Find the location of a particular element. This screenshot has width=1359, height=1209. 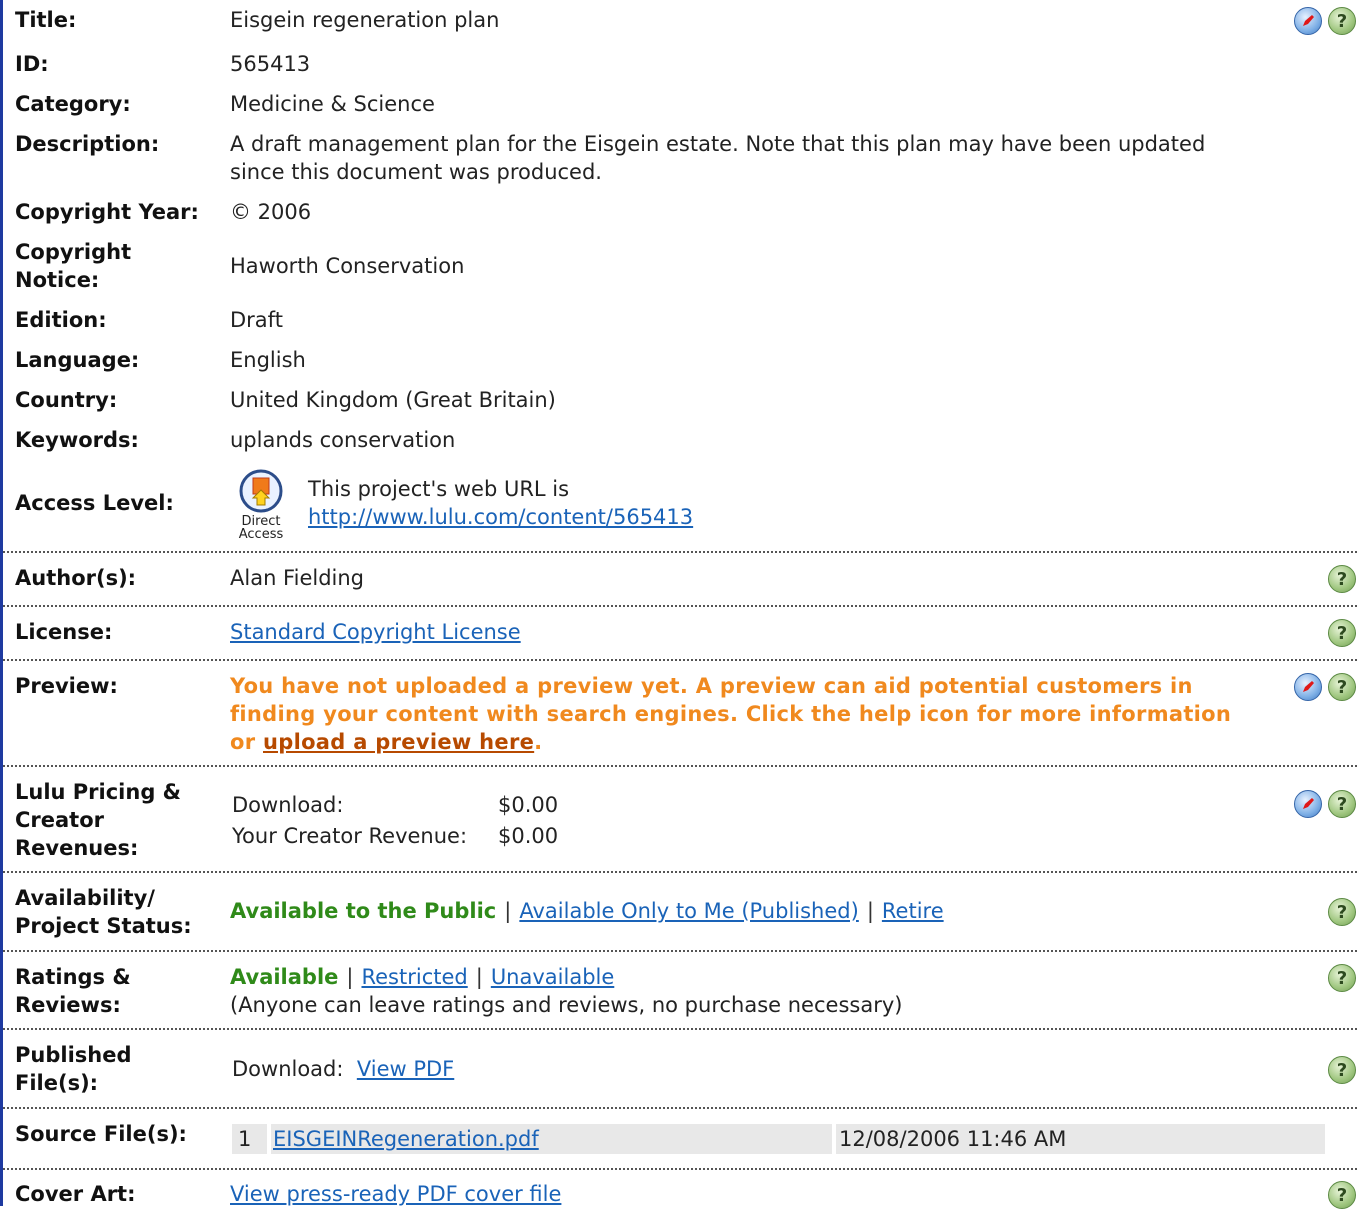

availability-current: Available to the Public is located at coordinates (363, 911).